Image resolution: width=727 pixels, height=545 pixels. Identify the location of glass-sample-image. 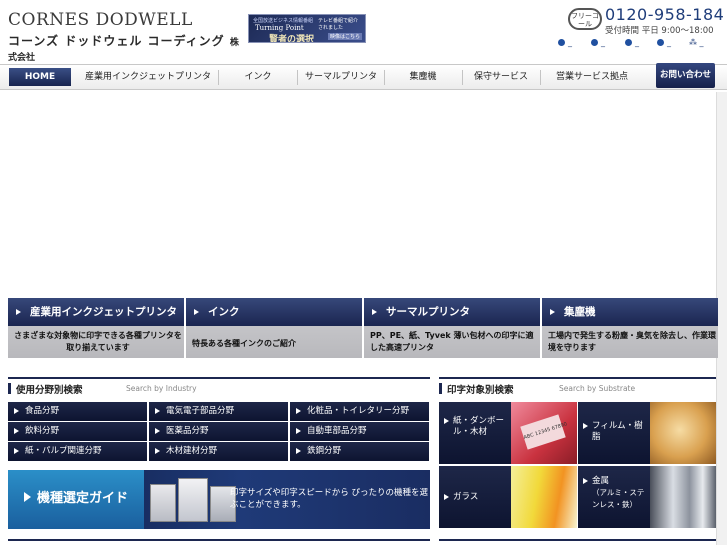
(544, 497).